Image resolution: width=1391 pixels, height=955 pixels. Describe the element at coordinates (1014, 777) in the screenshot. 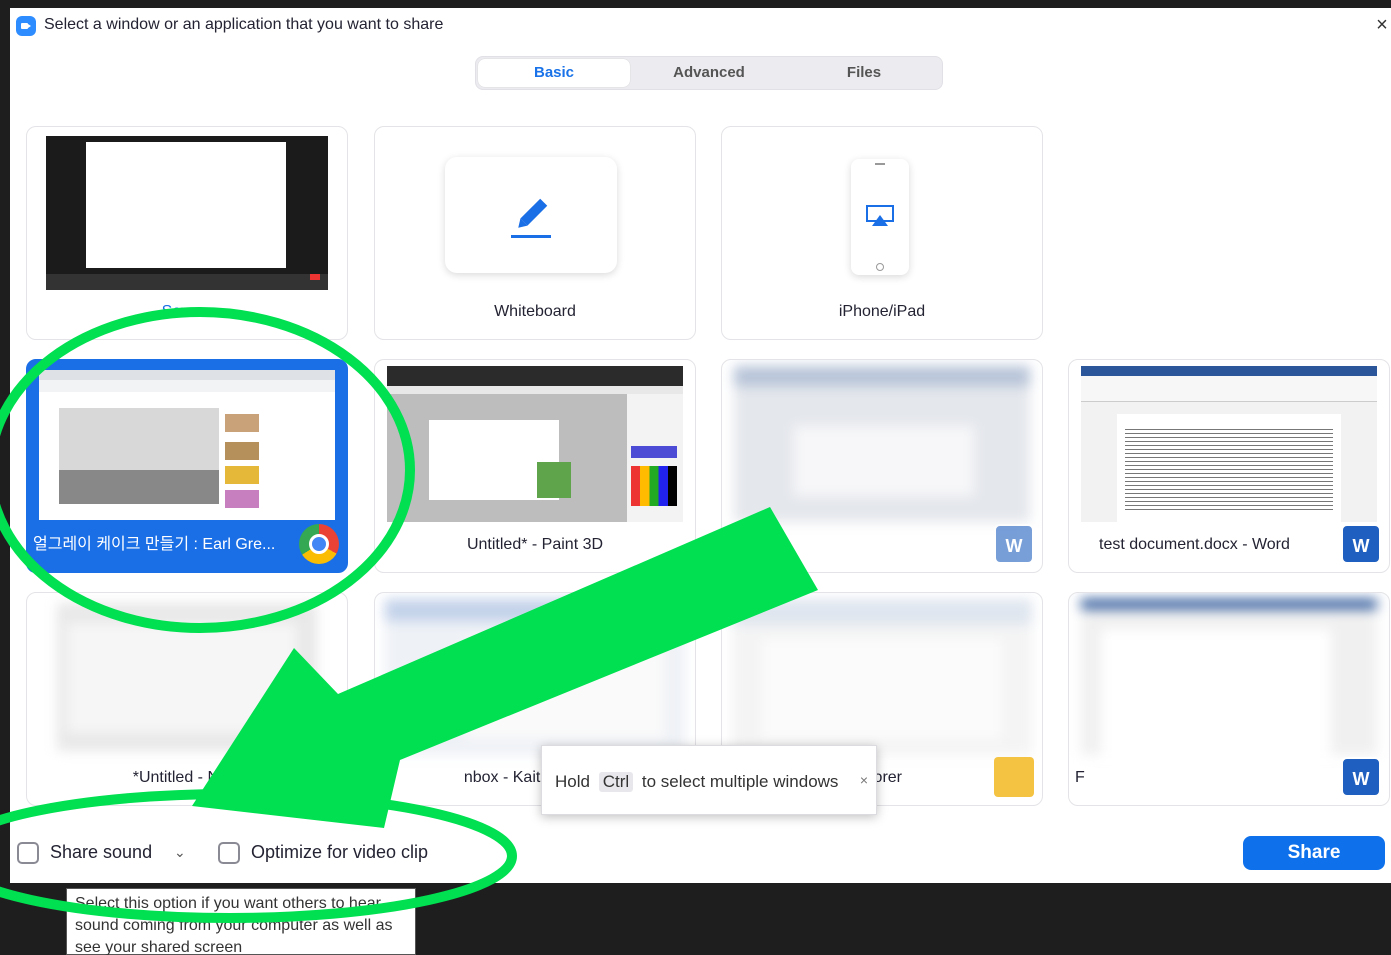

I see `folder-icon` at that location.